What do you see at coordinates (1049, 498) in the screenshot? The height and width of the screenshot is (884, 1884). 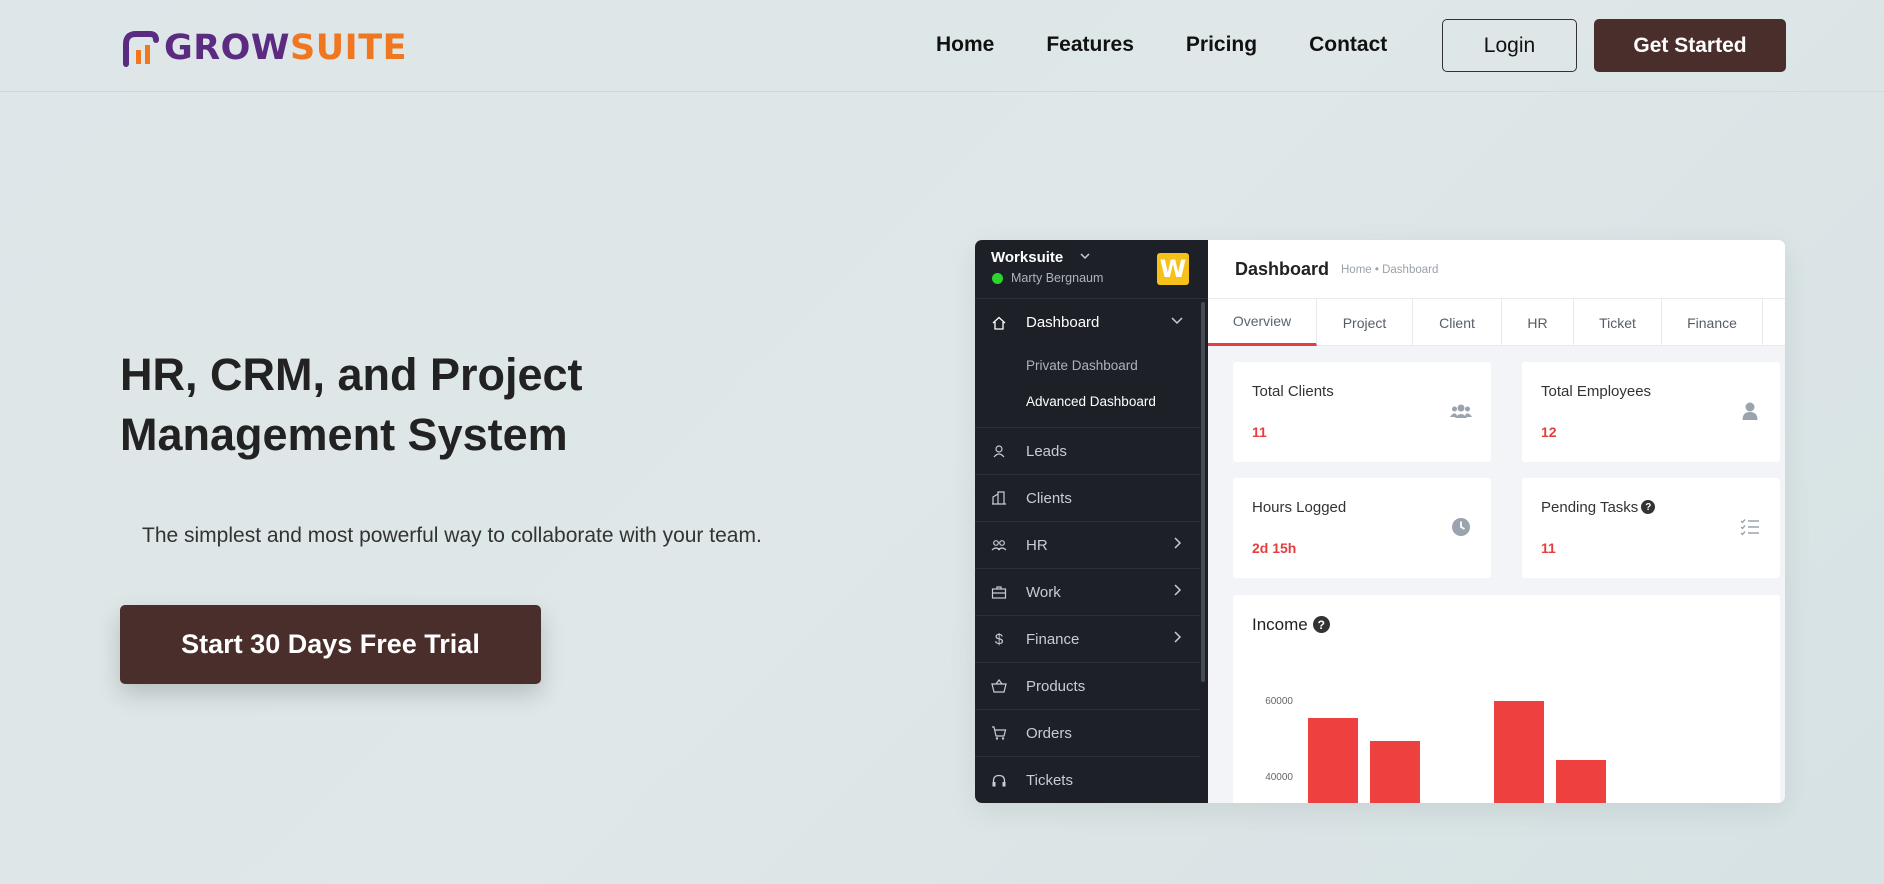 I see `sidebar-item-label: Clients` at bounding box center [1049, 498].